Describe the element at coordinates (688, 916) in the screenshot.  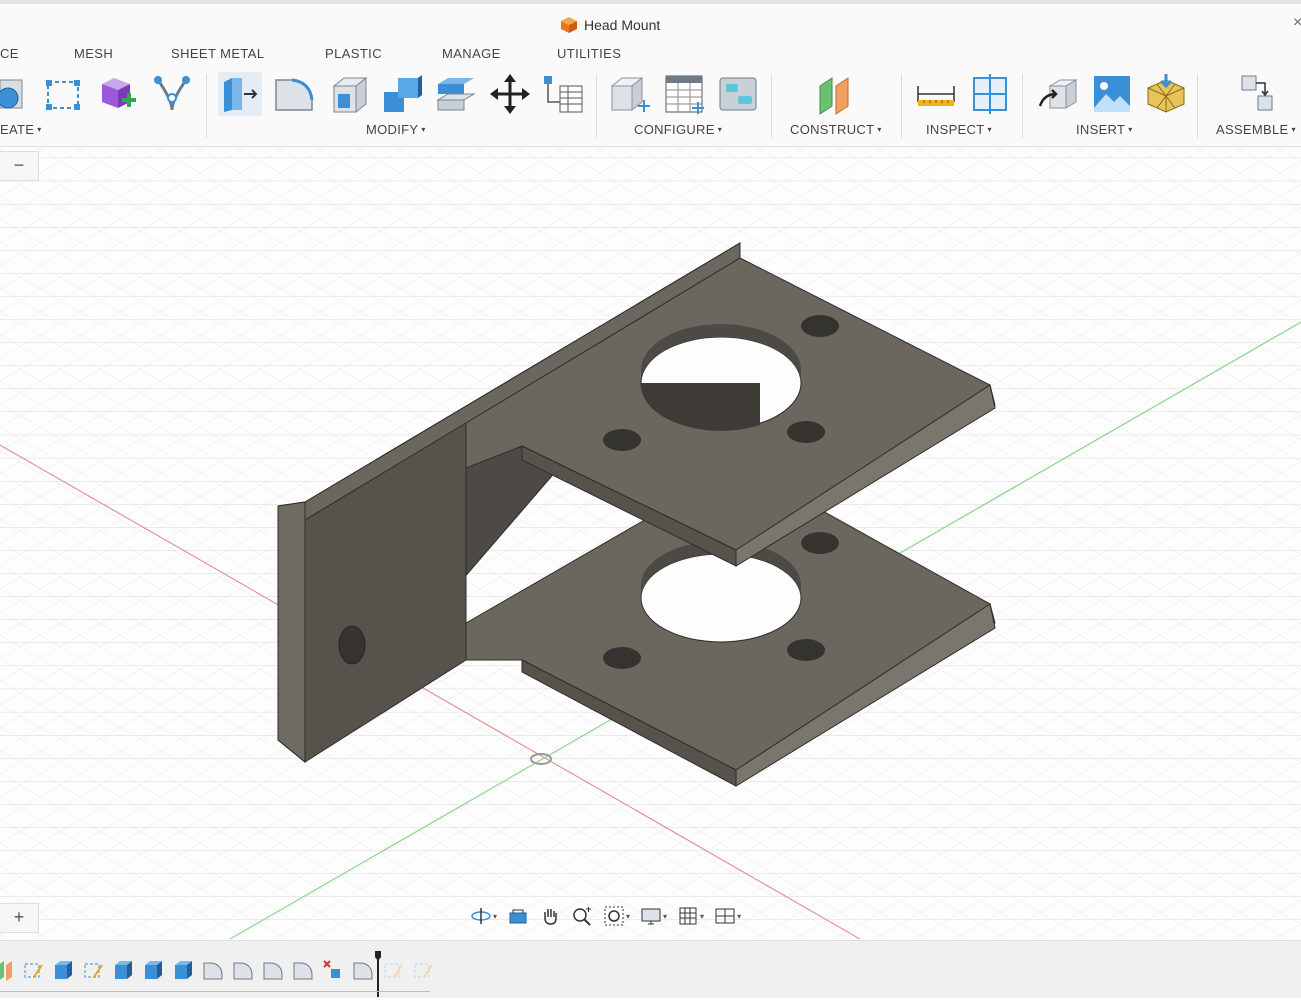
I see `grid-icon` at that location.